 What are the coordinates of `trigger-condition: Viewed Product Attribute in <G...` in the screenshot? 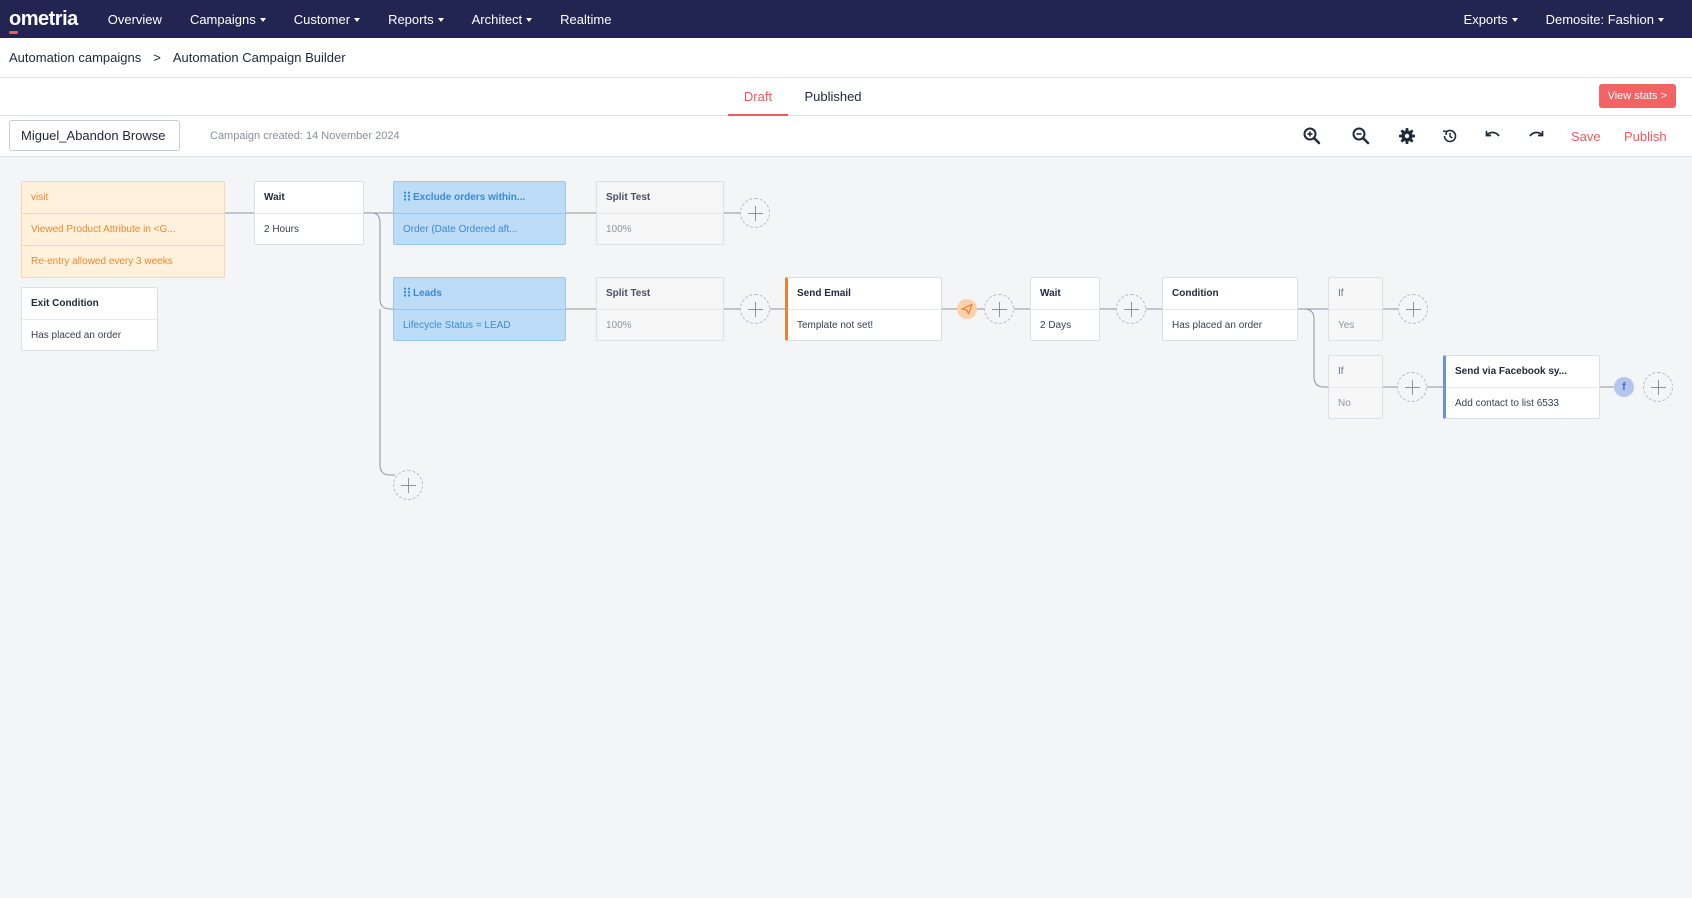 It's located at (123, 230).